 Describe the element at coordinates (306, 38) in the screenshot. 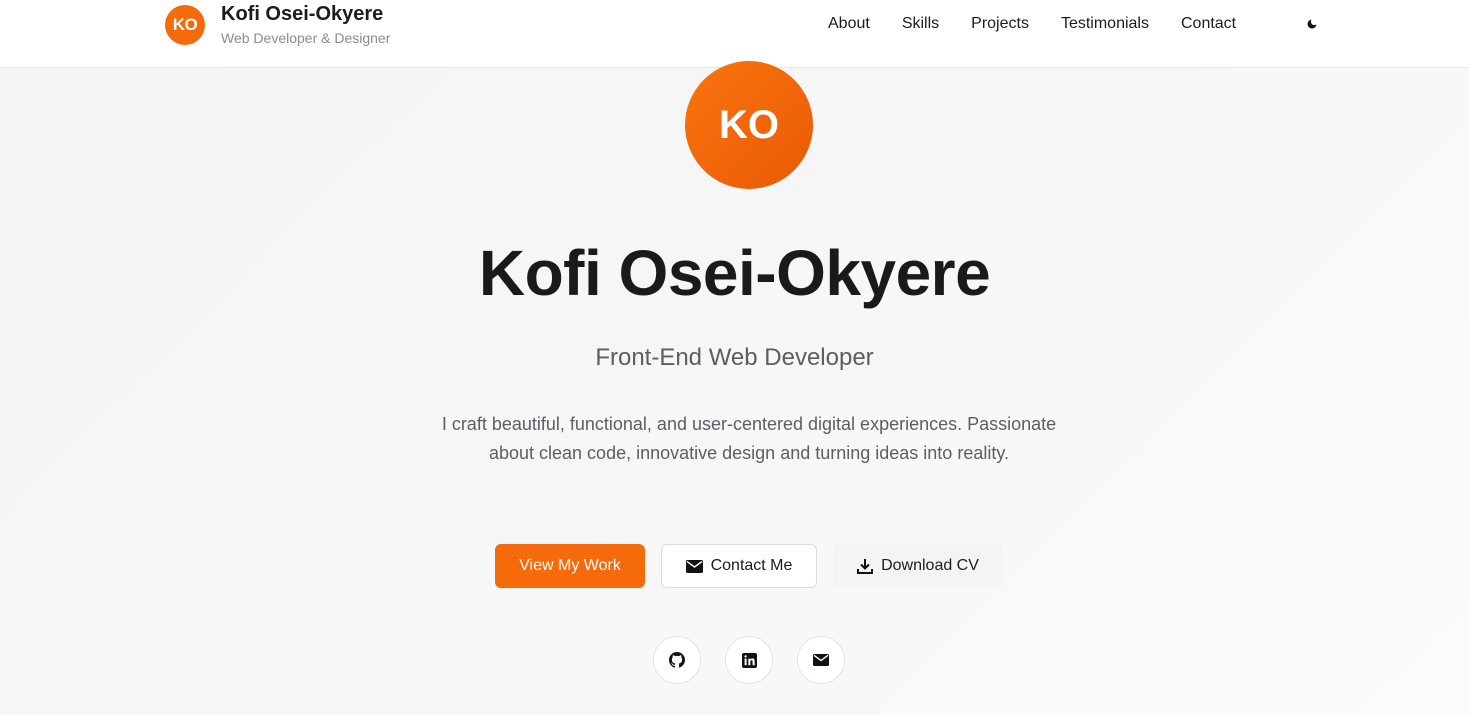

I see `brand-subtitle: Web Developer & Designer` at that location.